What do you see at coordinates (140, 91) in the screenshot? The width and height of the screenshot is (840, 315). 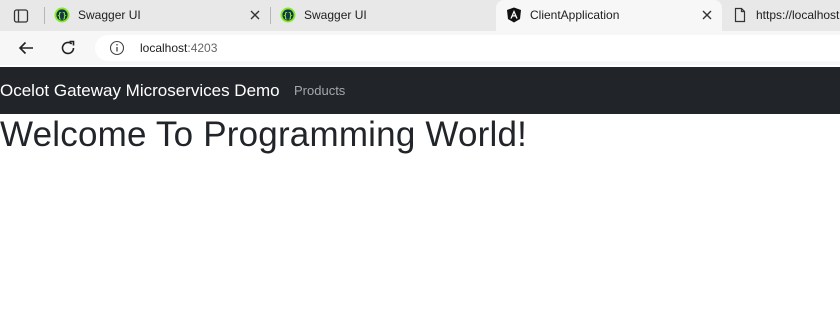 I see `navbar-brand: Ocelot Gateway Microservices Demo` at bounding box center [140, 91].